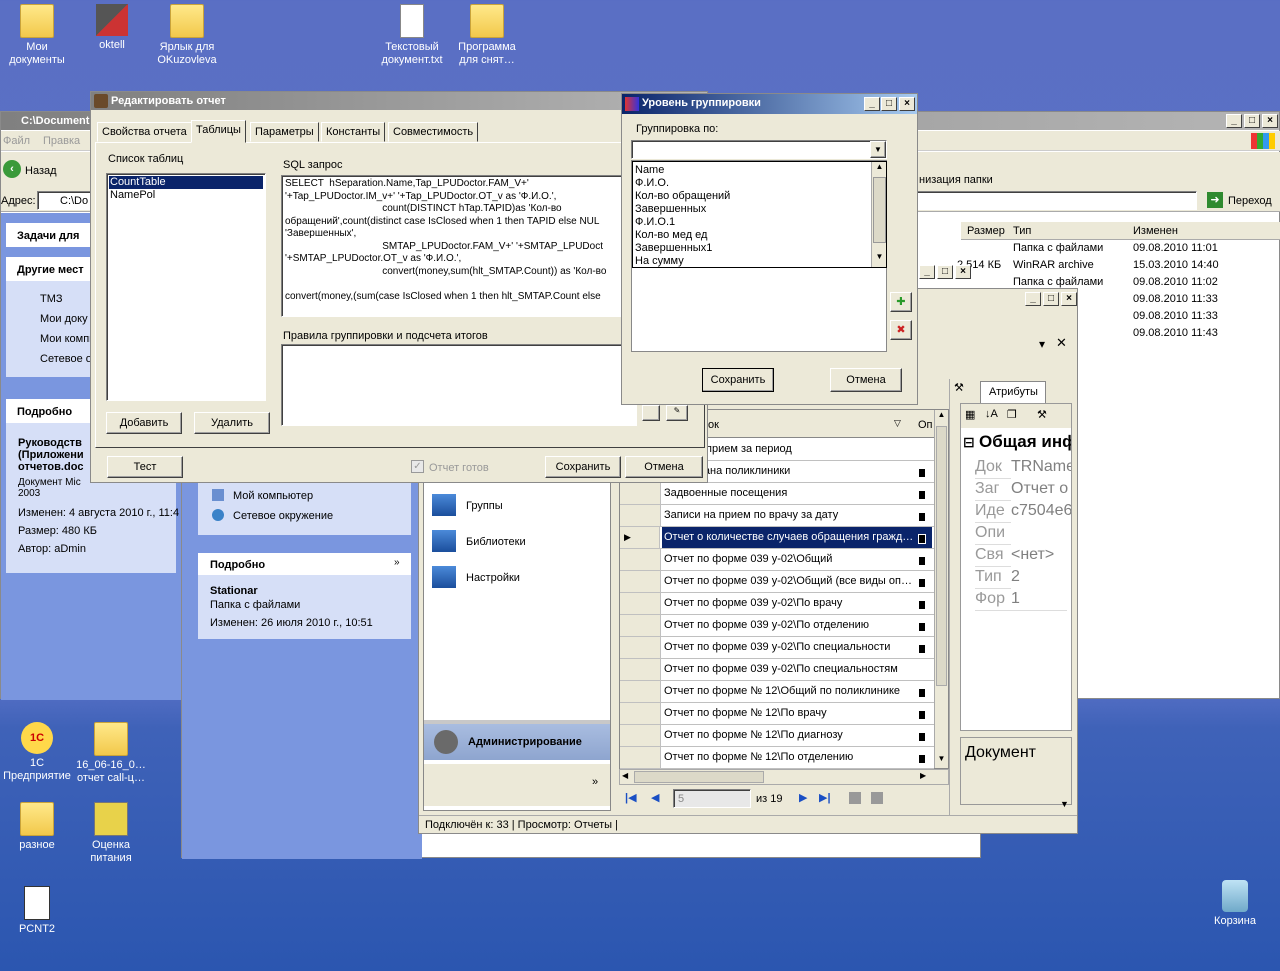  I want to click on folder-settings-label: низация папки, so click(956, 180).